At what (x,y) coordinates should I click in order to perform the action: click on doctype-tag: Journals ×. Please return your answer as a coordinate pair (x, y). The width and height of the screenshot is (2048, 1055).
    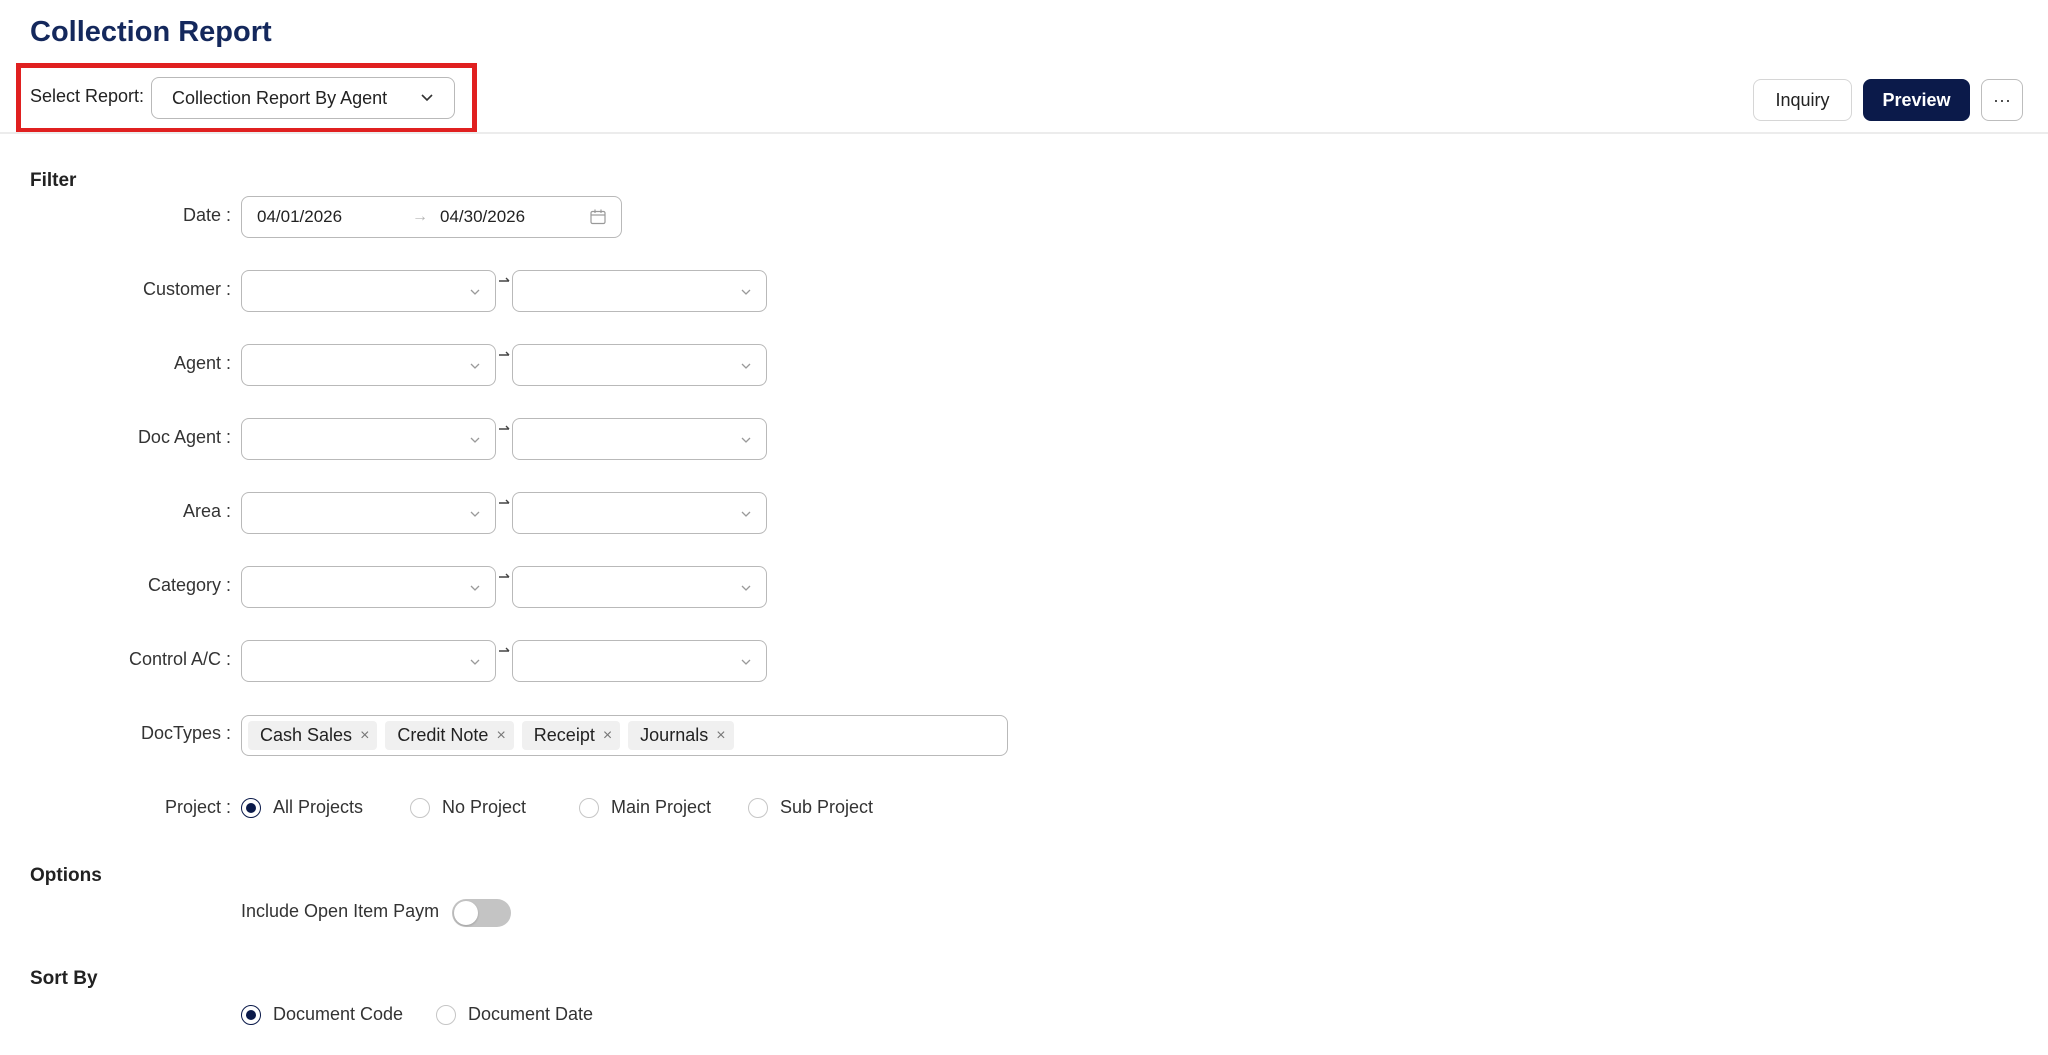
    Looking at the image, I should click on (681, 735).